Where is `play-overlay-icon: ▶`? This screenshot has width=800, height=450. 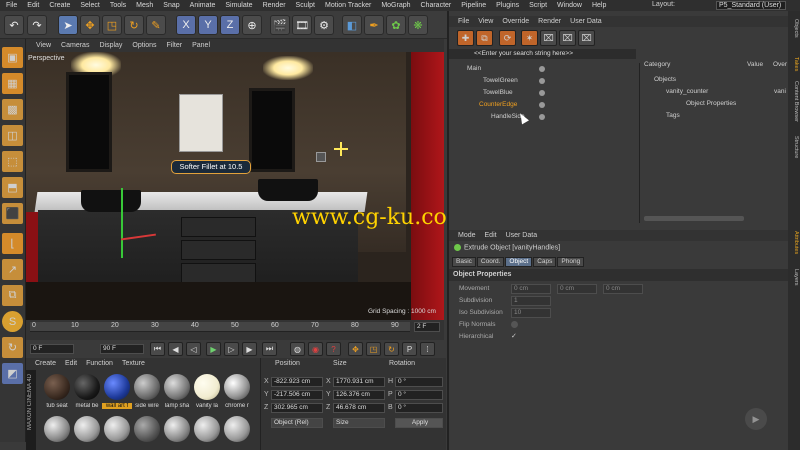
play-overlay-icon: ▶ is located at coordinates (756, 419).